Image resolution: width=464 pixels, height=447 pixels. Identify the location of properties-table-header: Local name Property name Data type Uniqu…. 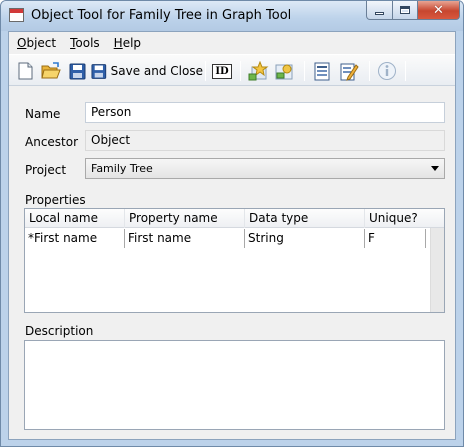
(234, 218).